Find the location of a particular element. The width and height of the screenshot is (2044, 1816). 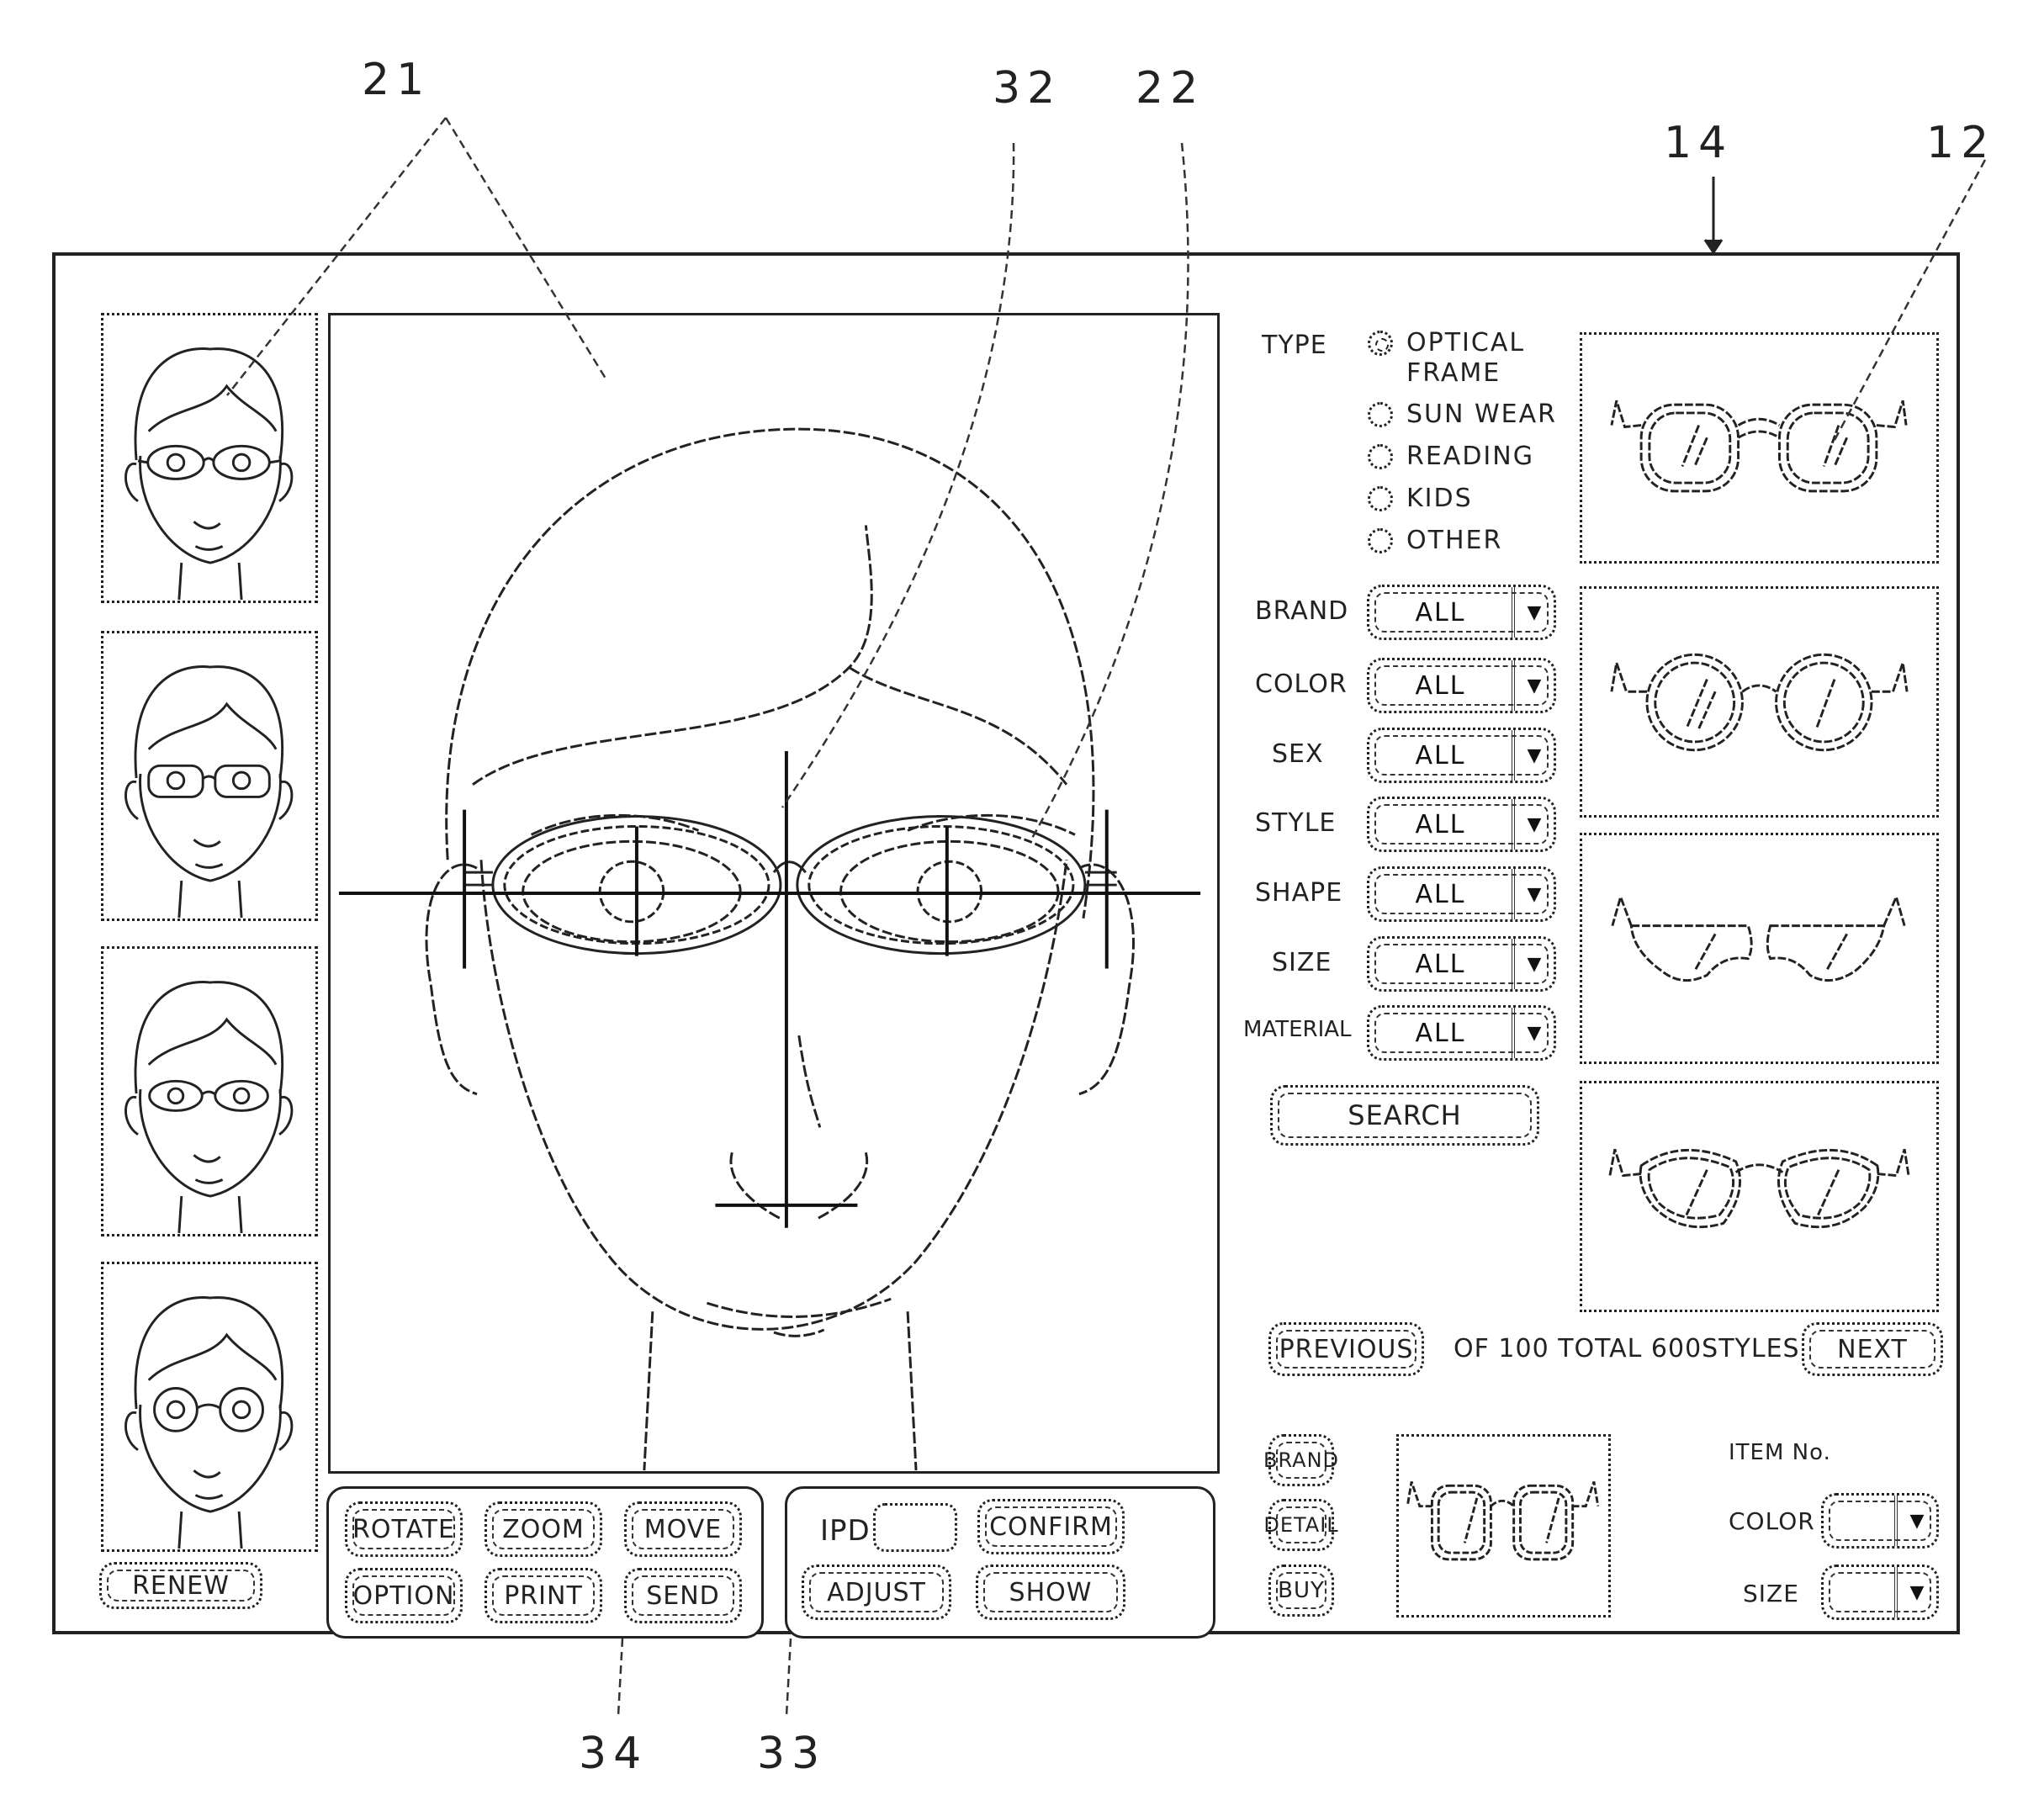

type-option-sun-wear: SUN WEAR is located at coordinates (1462, 415).